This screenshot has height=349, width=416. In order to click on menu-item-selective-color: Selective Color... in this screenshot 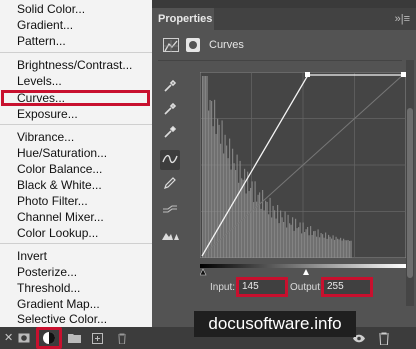, I will do `click(62, 319)`.